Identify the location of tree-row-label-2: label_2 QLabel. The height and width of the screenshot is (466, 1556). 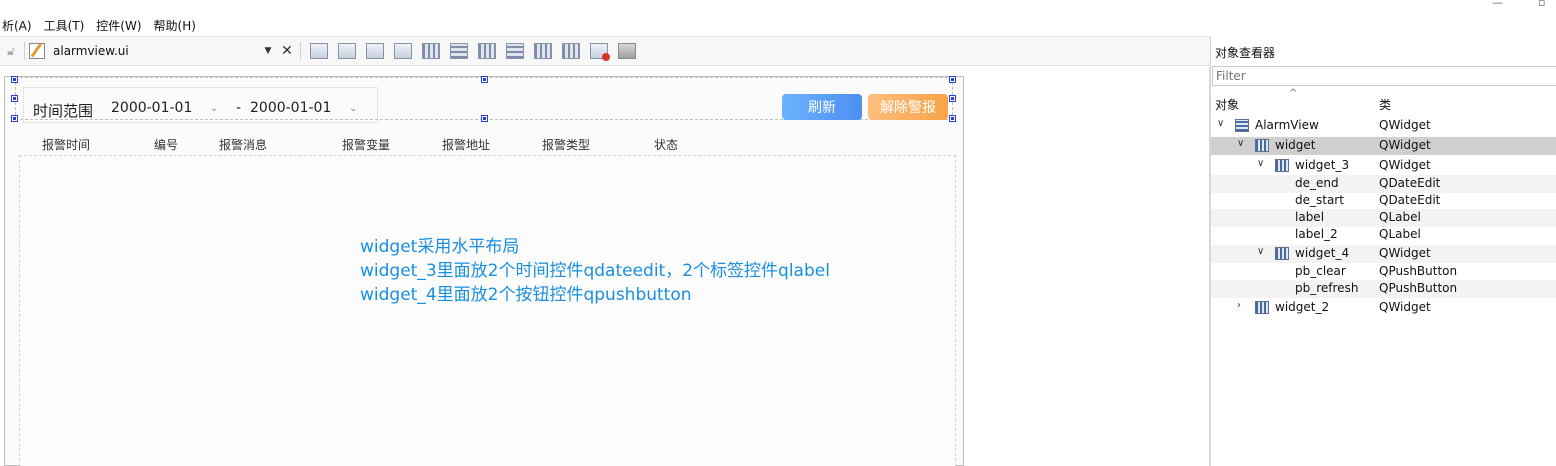
(1383, 235).